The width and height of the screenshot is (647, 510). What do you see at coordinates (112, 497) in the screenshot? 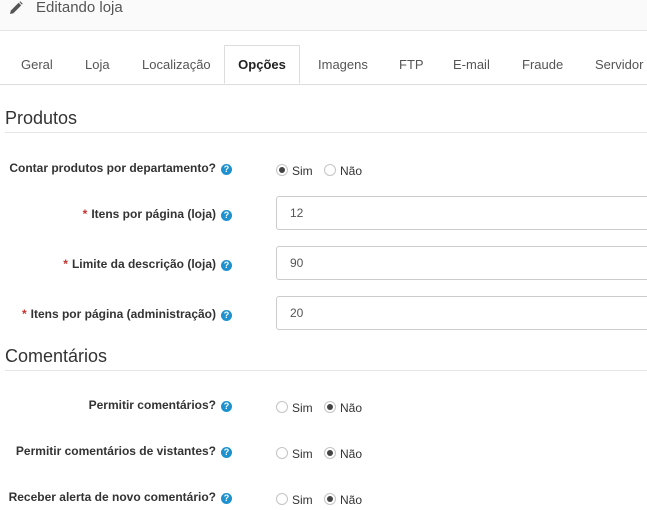
I see `label-text: Receber alerta de novo comentário?` at bounding box center [112, 497].